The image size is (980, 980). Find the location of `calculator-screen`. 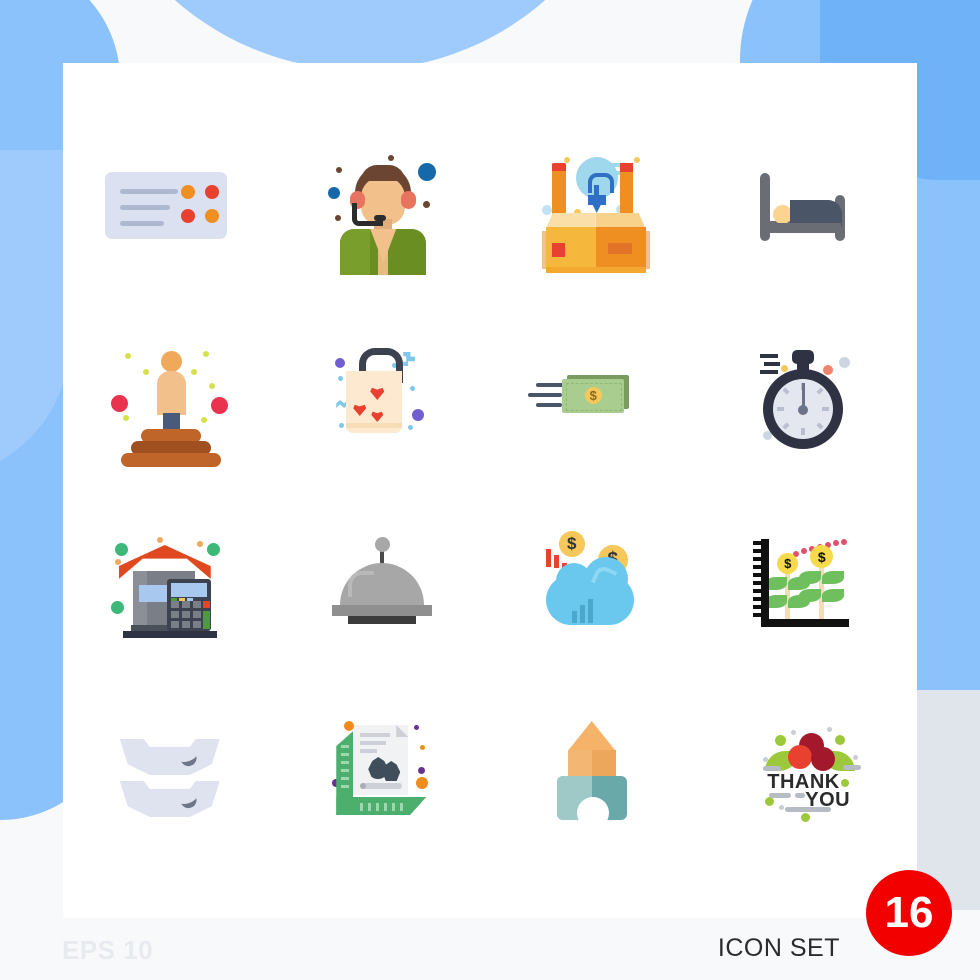

calculator-screen is located at coordinates (188, 590).